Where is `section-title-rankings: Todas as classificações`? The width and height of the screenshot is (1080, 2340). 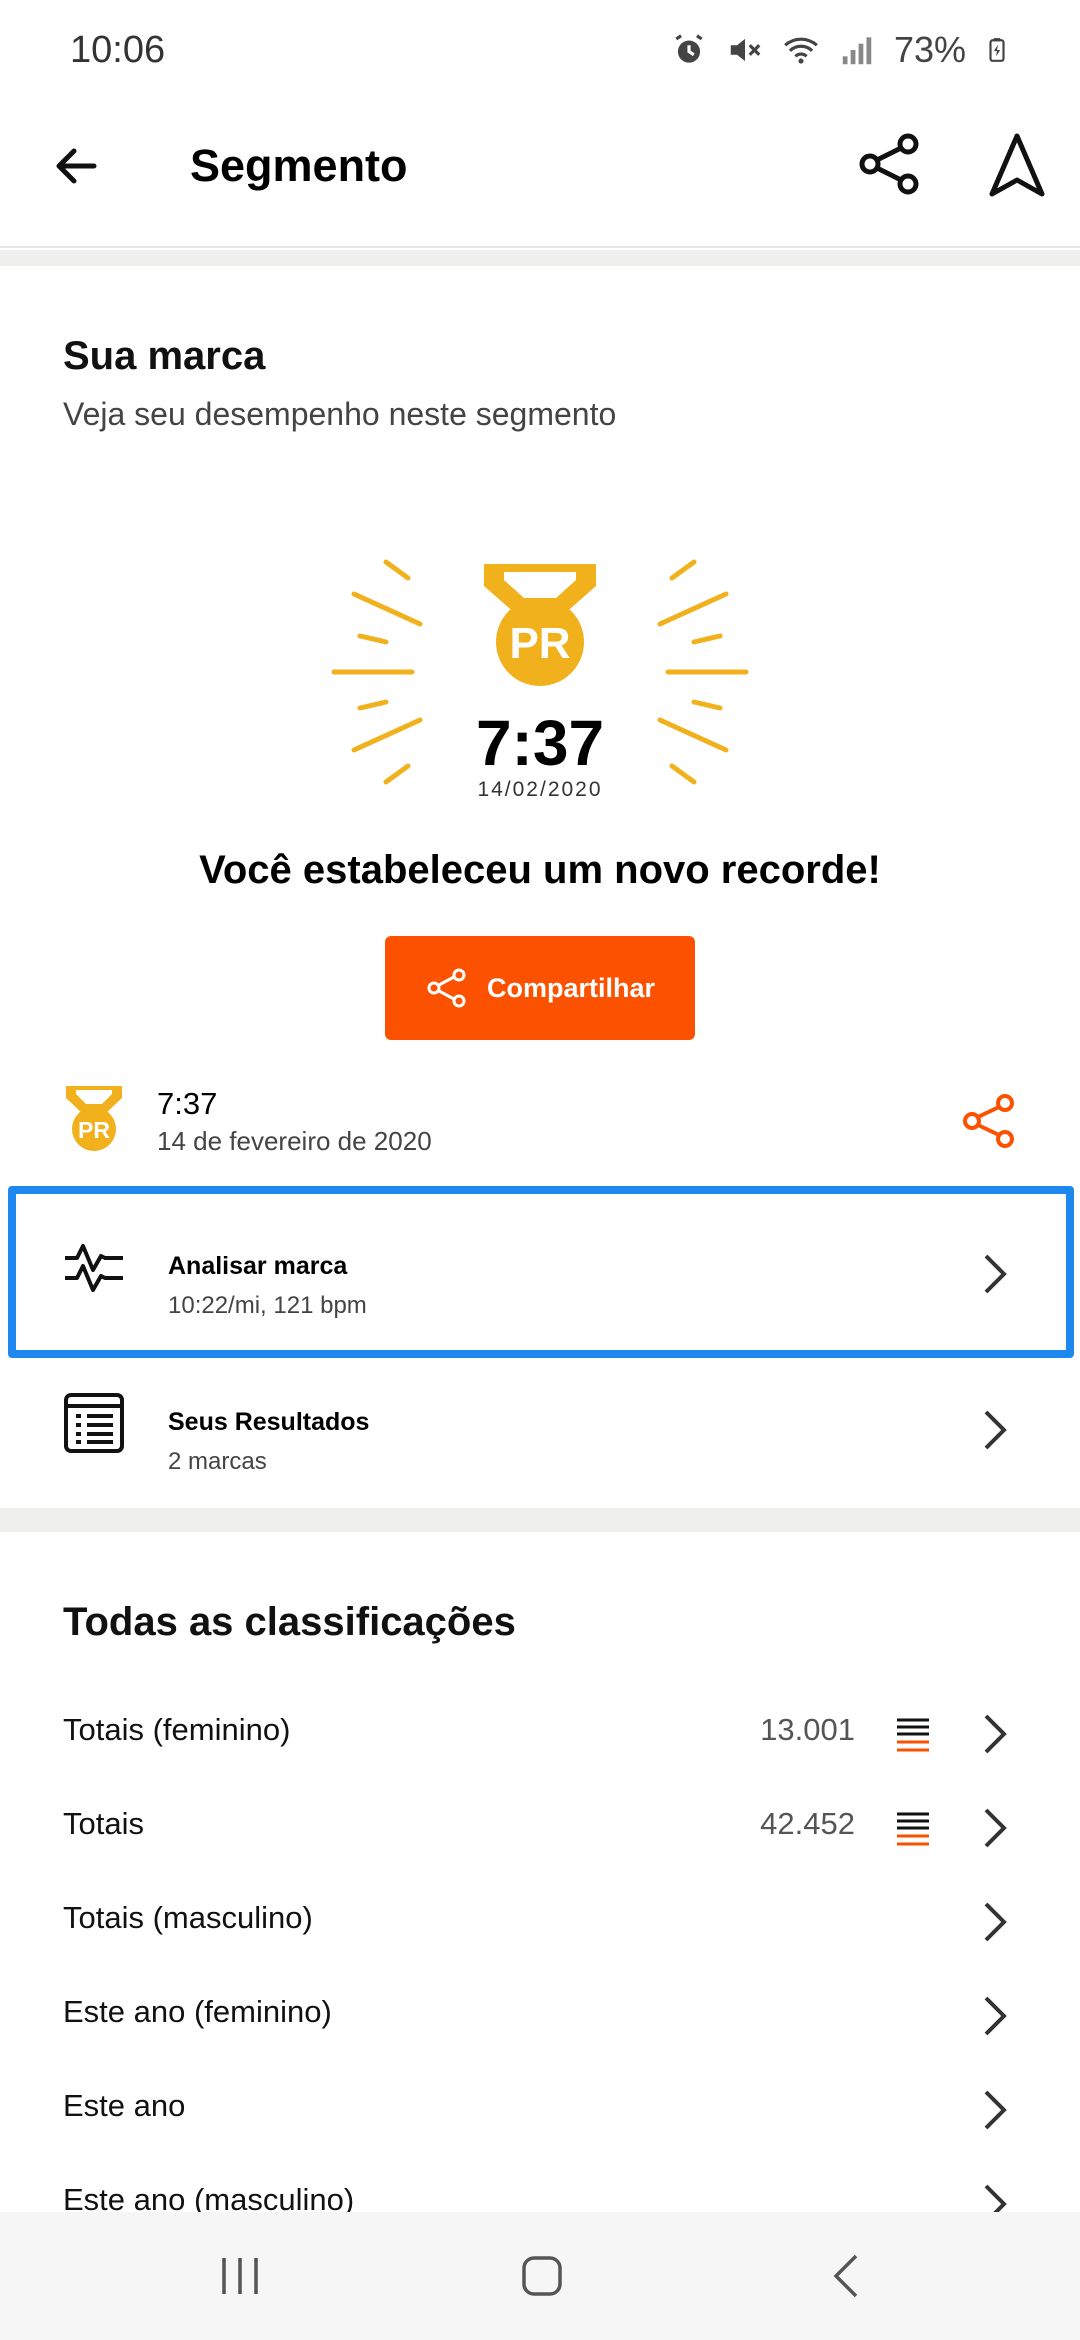 section-title-rankings: Todas as classificações is located at coordinates (289, 1622).